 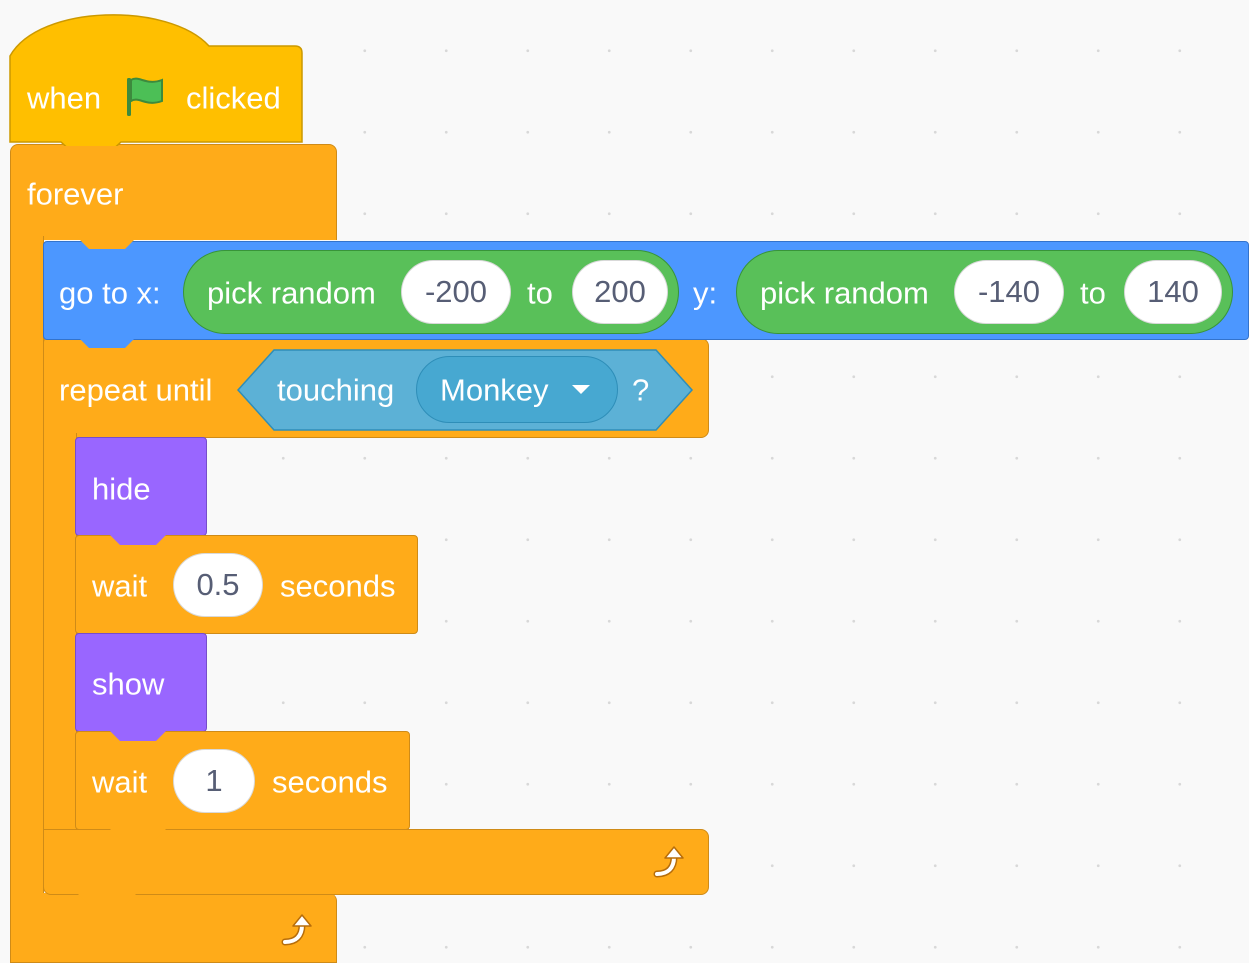 I want to click on repeat-until-label: repeat until, so click(x=136, y=390).